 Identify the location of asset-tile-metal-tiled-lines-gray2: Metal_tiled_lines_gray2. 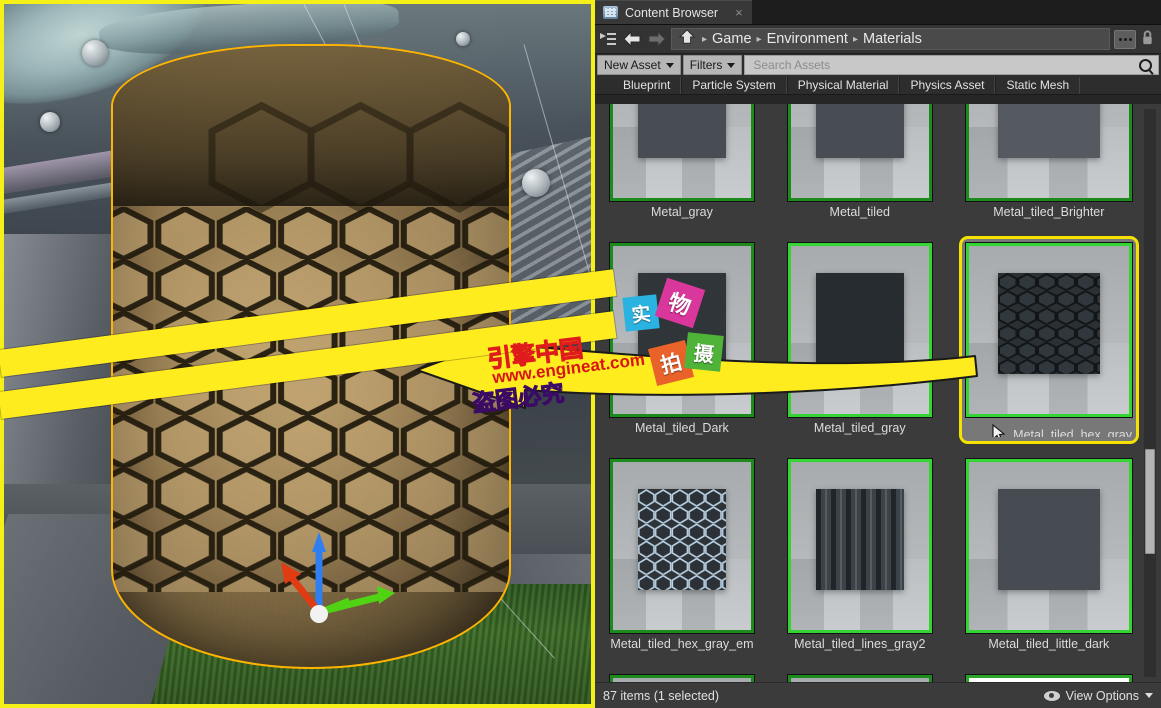
(860, 556).